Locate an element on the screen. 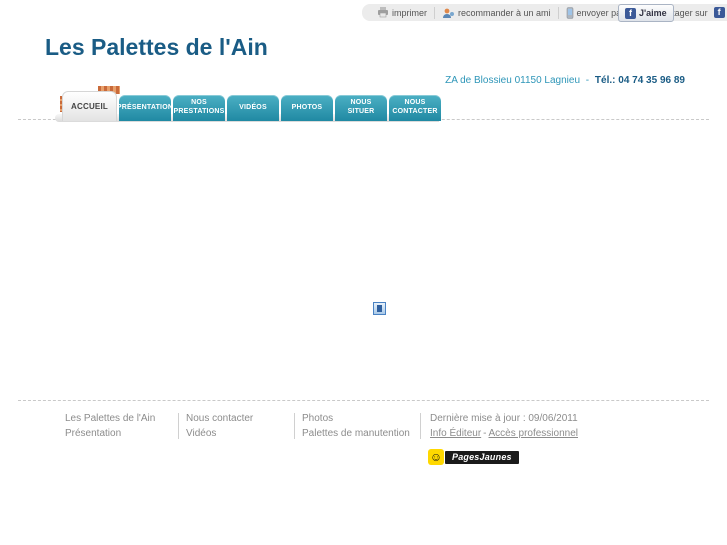 Image resolution: width=727 pixels, height=545 pixels. tab-nos-prestations: NOS PRESTATIONS is located at coordinates (199, 108).